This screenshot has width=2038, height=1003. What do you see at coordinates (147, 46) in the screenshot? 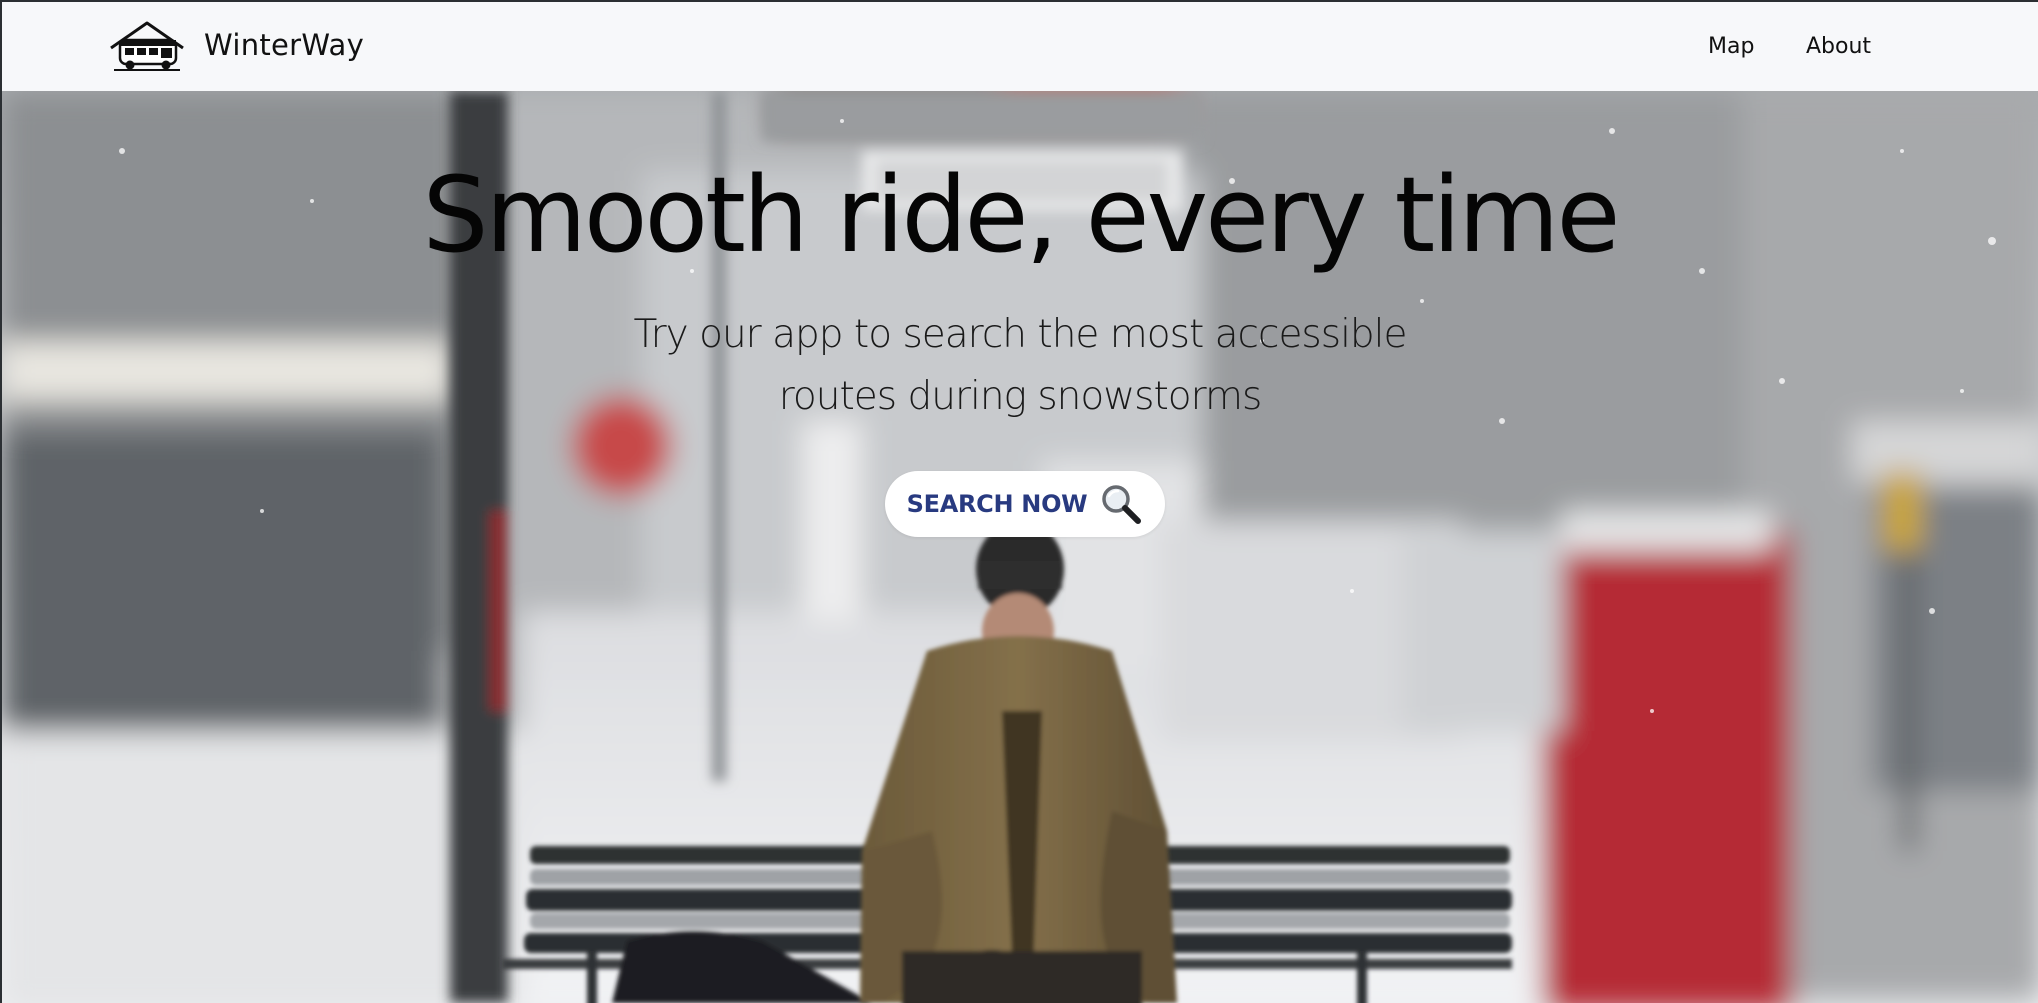
I see `bus-house-logo-icon` at bounding box center [147, 46].